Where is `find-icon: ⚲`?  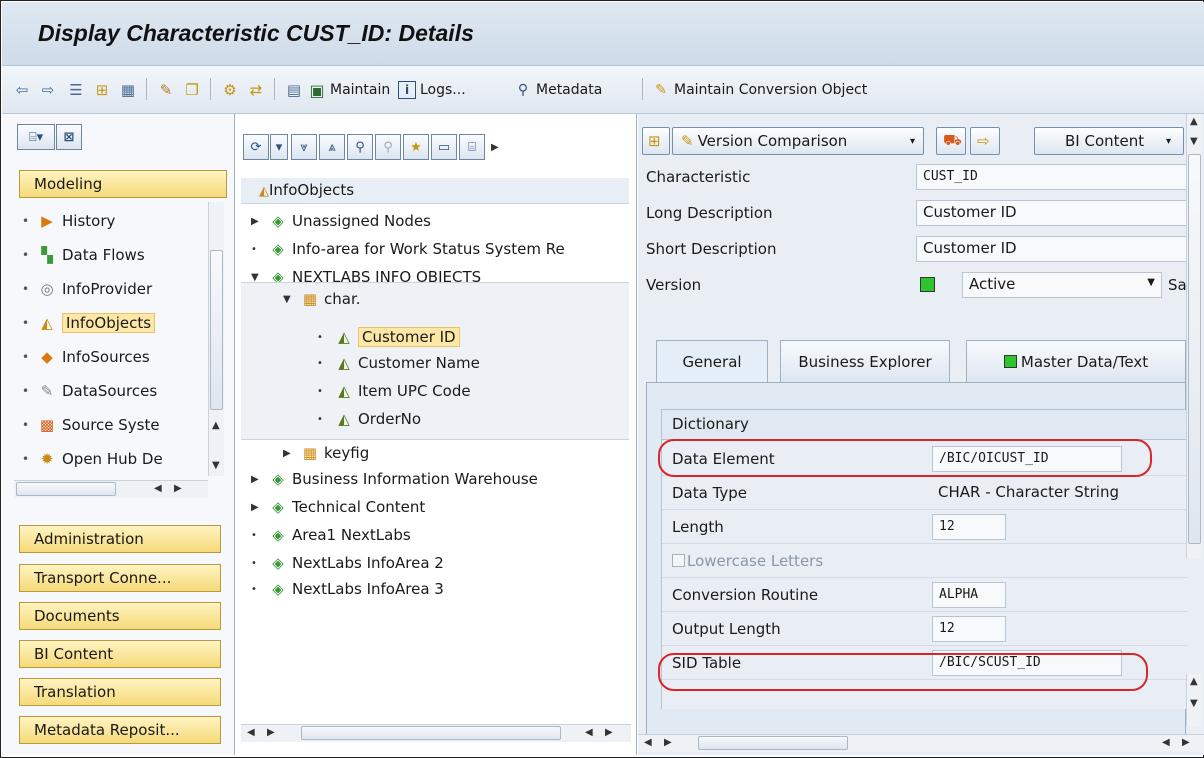 find-icon: ⚲ is located at coordinates (360, 147).